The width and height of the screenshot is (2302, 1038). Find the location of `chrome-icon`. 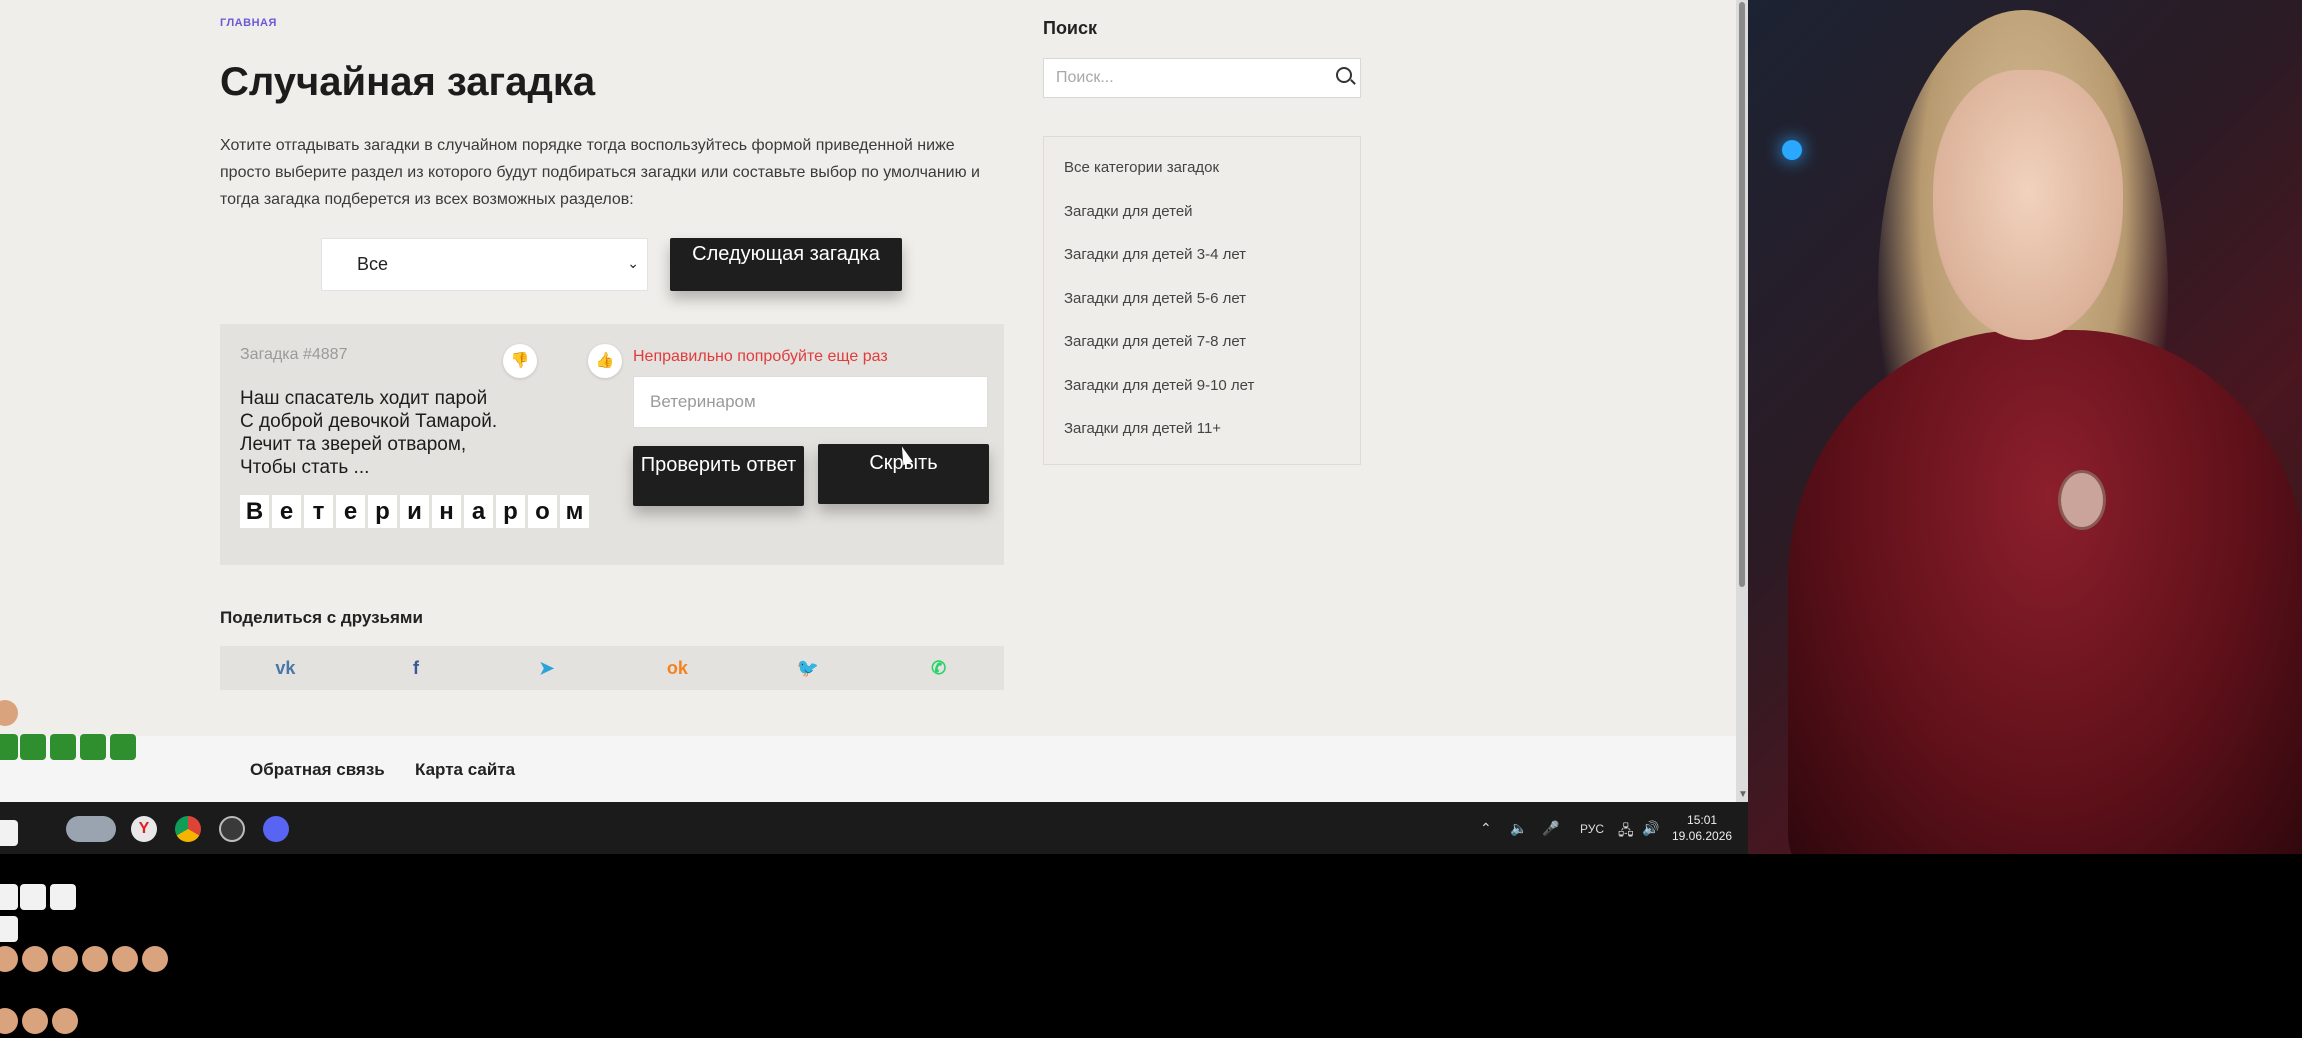

chrome-icon is located at coordinates (188, 829).